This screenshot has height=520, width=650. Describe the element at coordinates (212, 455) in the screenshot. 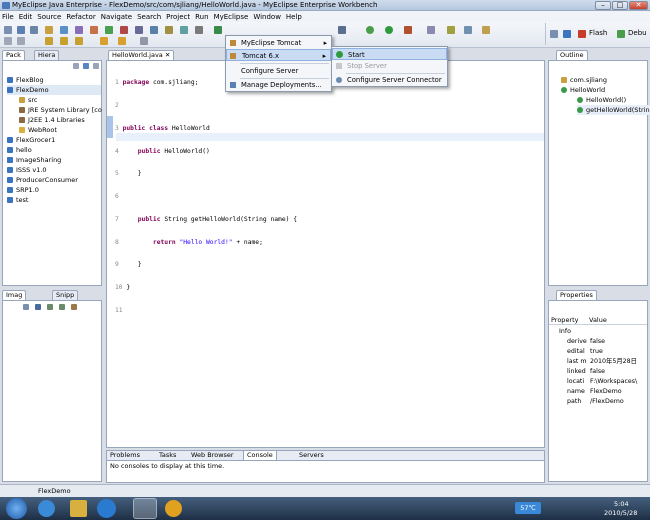

I see `tab-web-browser: Web Browser` at that location.